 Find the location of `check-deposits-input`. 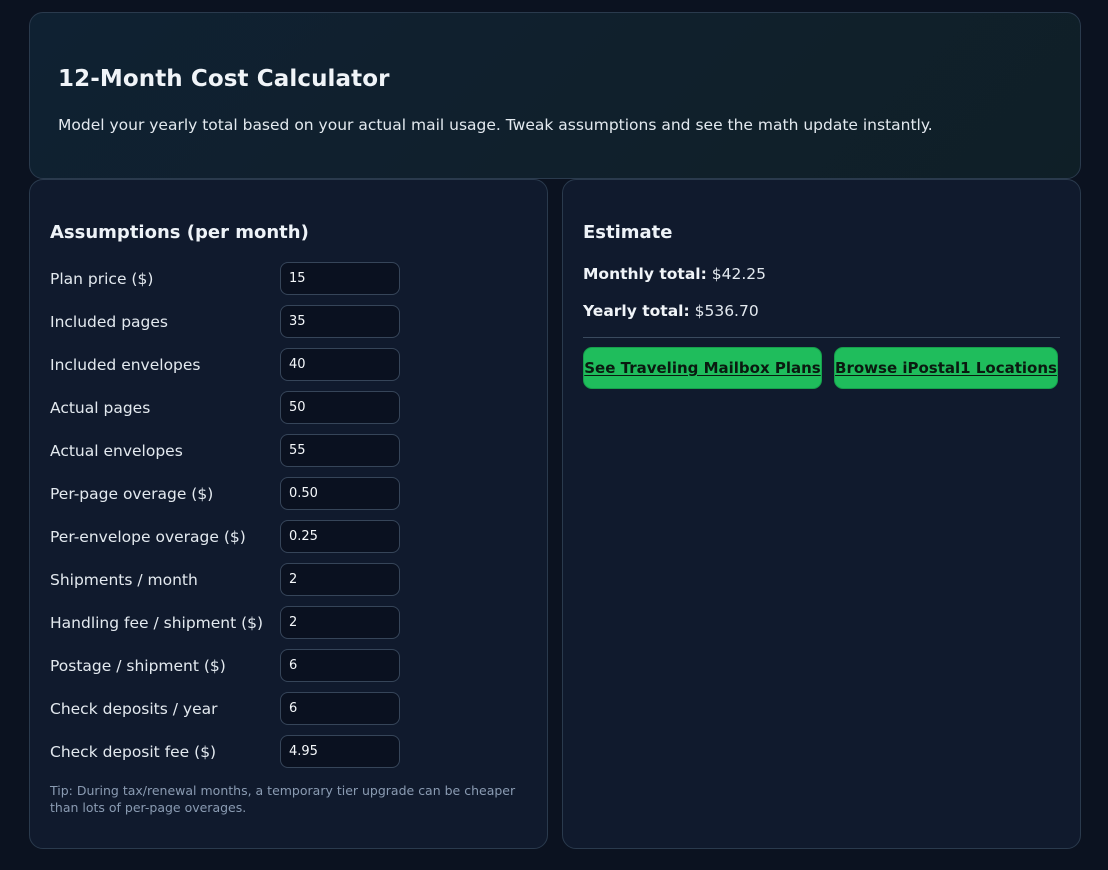

check-deposits-input is located at coordinates (340, 708).